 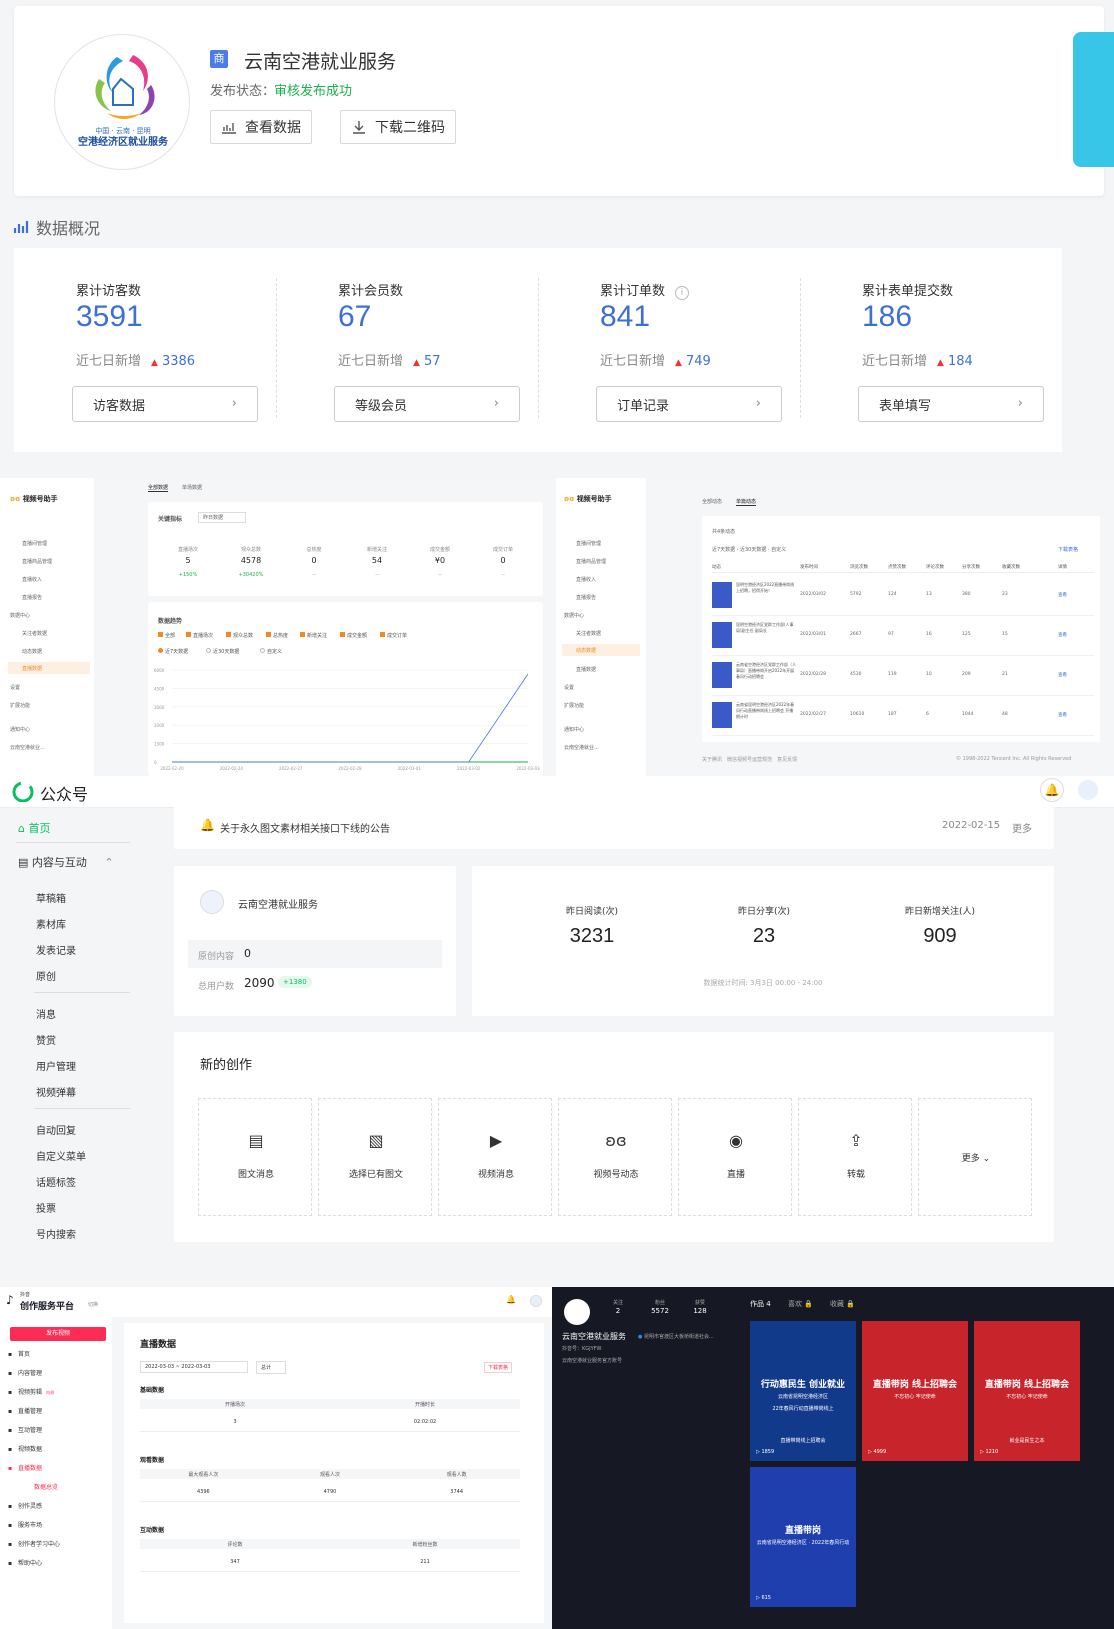 I want to click on range-option: 近7天数据, so click(x=723, y=550).